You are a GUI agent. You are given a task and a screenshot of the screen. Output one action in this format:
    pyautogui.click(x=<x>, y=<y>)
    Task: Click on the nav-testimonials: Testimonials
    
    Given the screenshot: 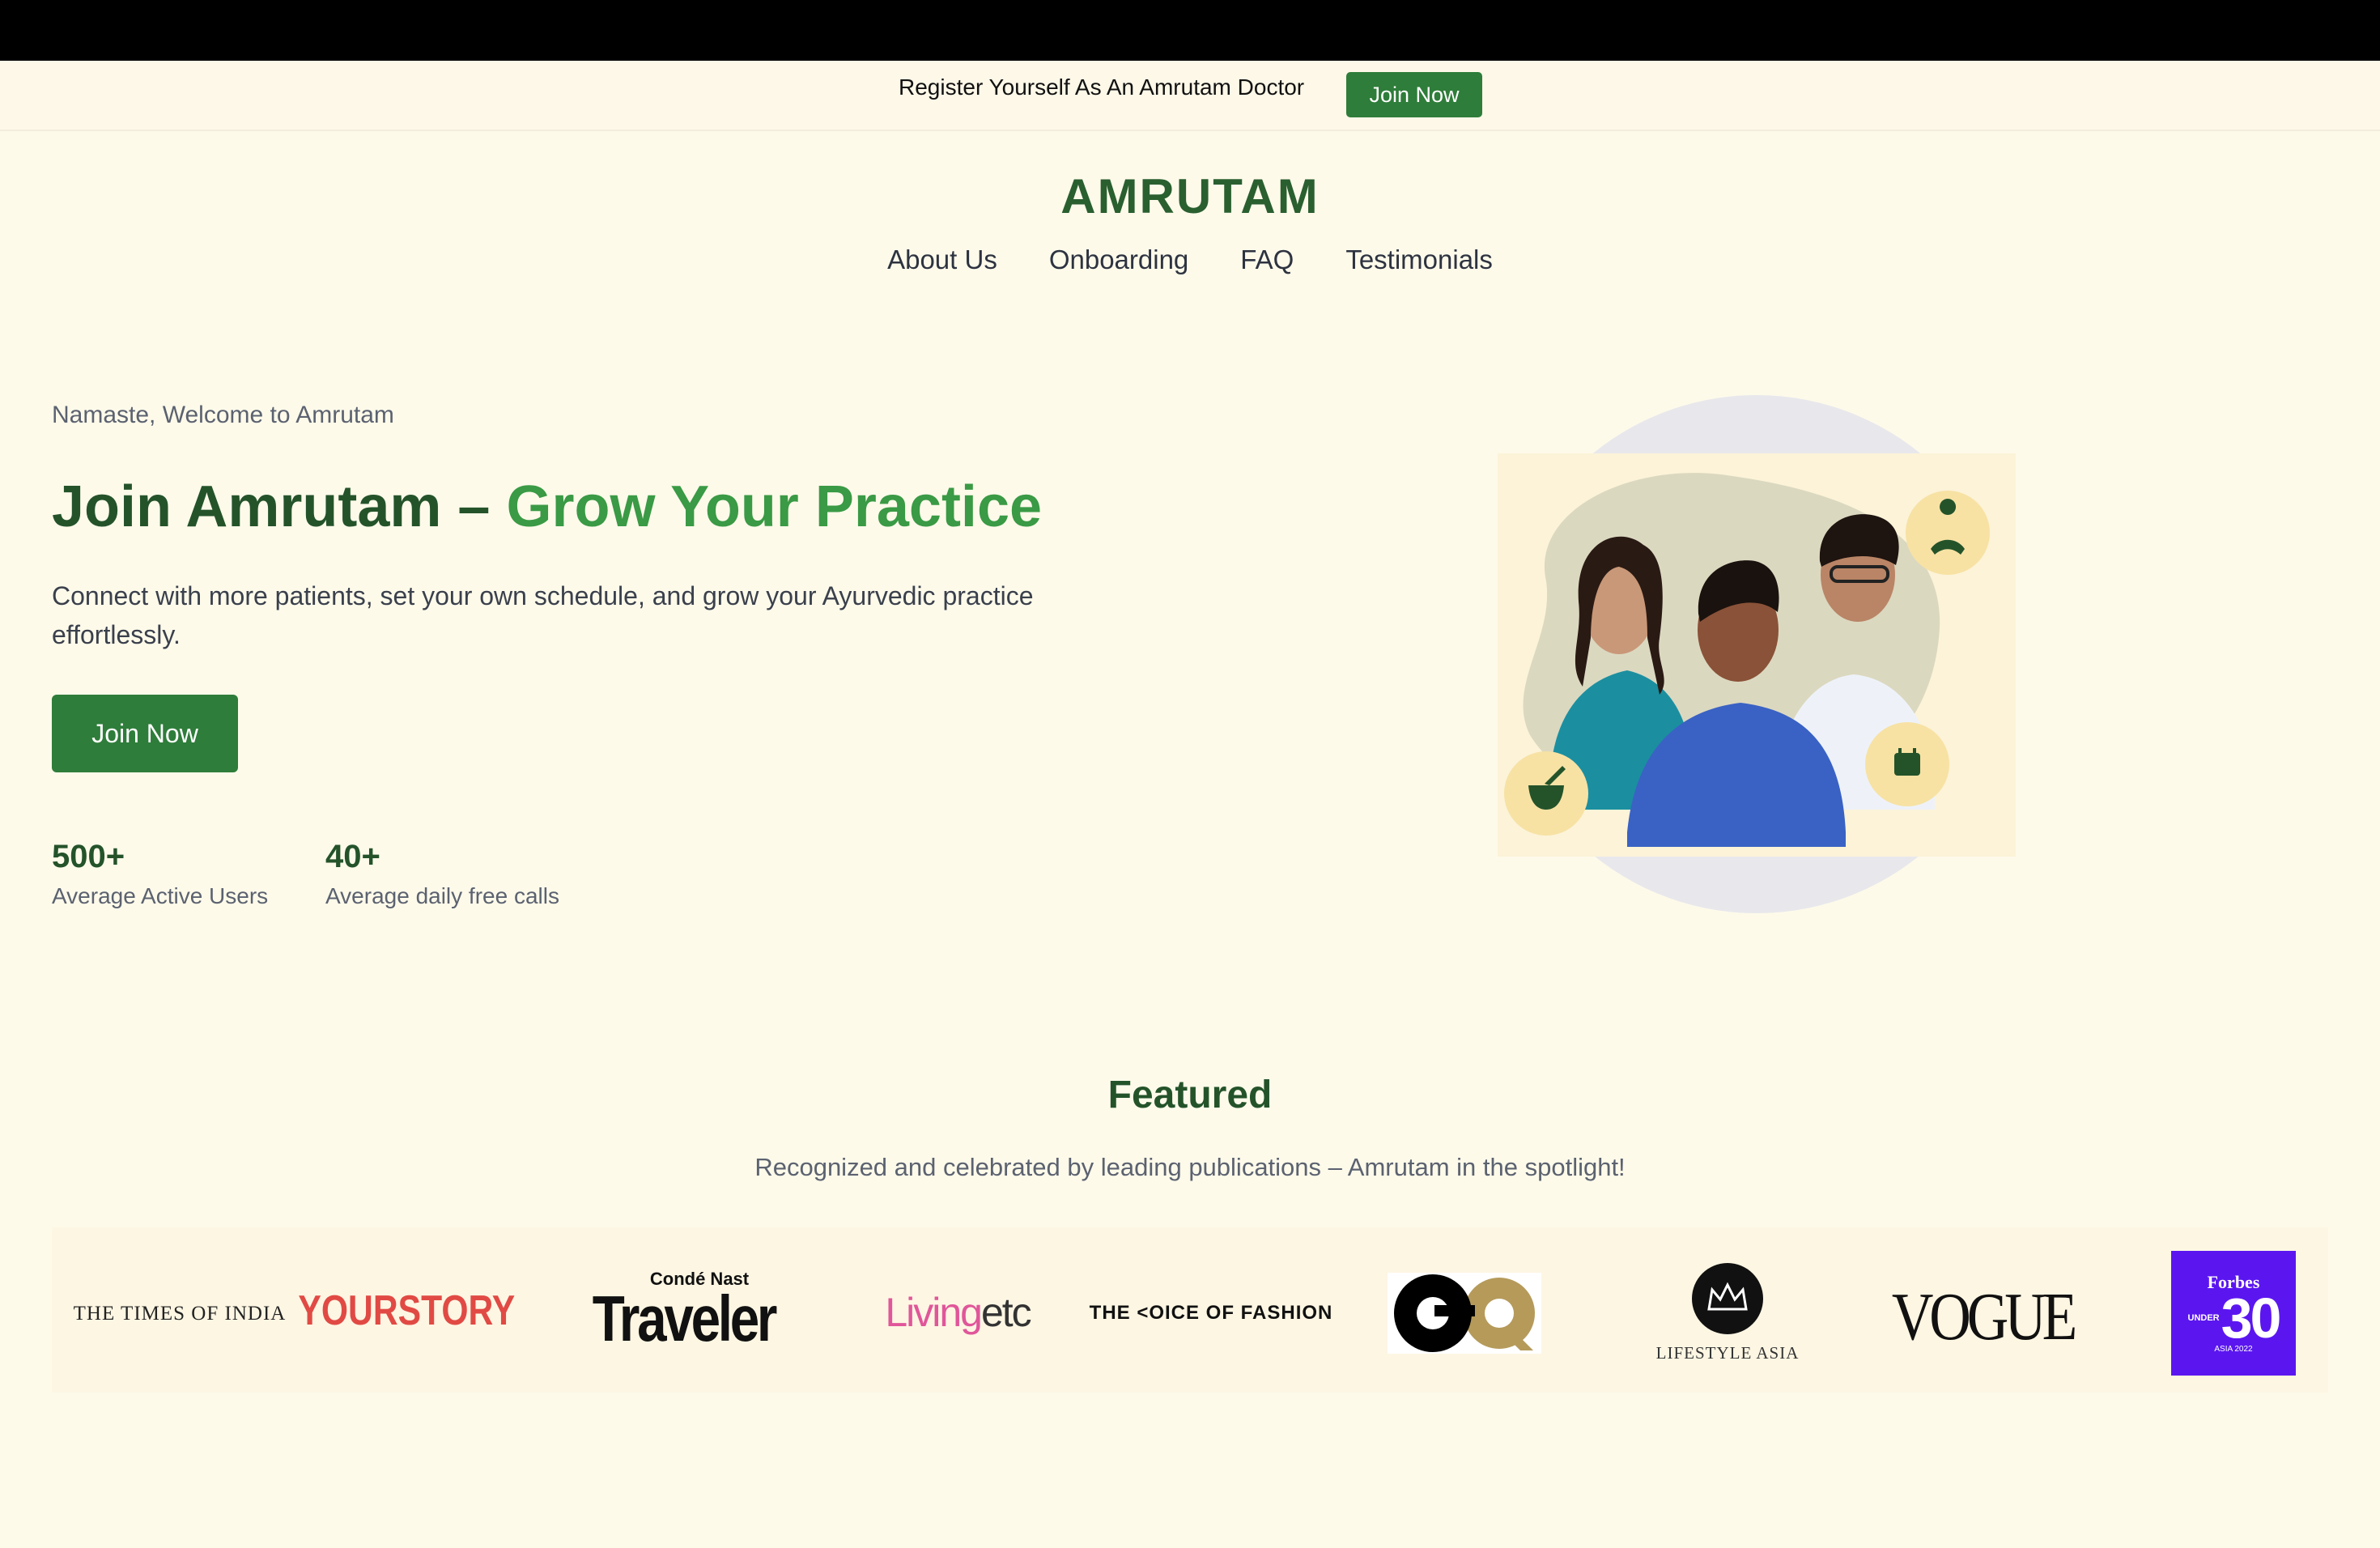 What is the action you would take?
    pyautogui.click(x=1419, y=260)
    